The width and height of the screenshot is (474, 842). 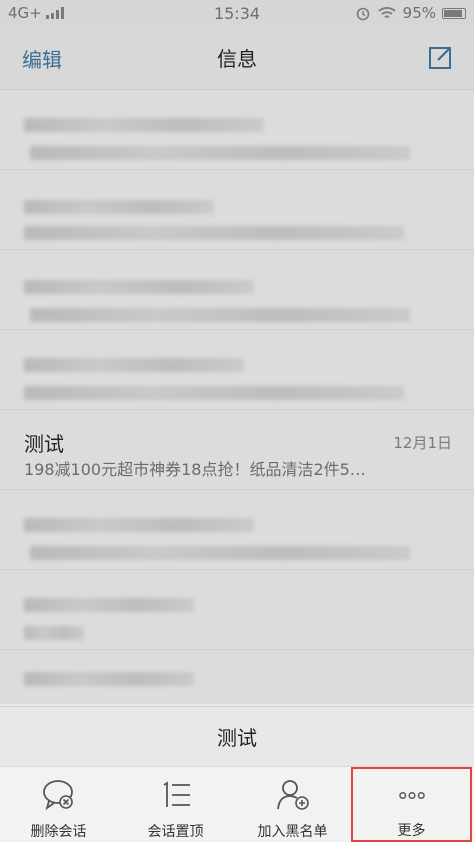 I want to click on app-header: 编辑 信息, so click(x=237, y=58).